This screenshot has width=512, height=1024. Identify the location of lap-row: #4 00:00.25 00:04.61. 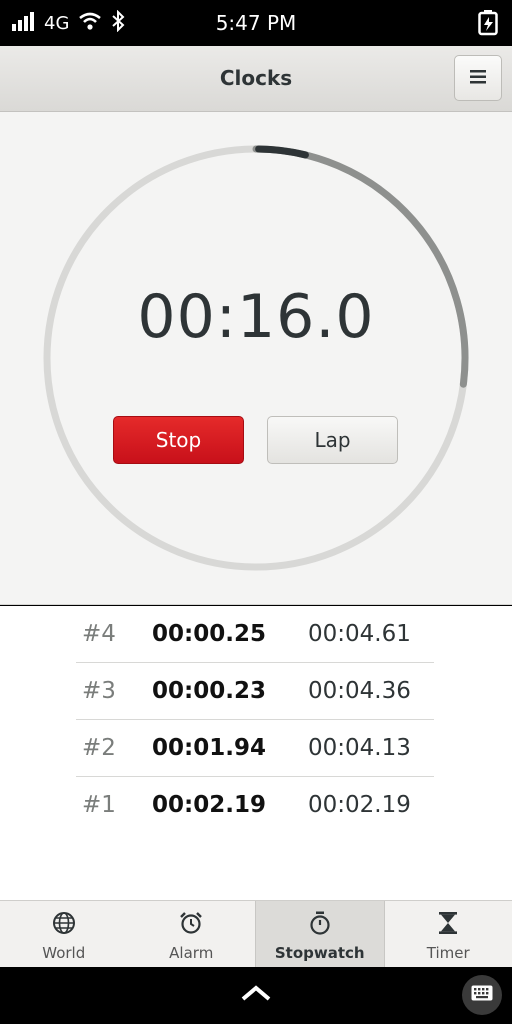
(255, 634).